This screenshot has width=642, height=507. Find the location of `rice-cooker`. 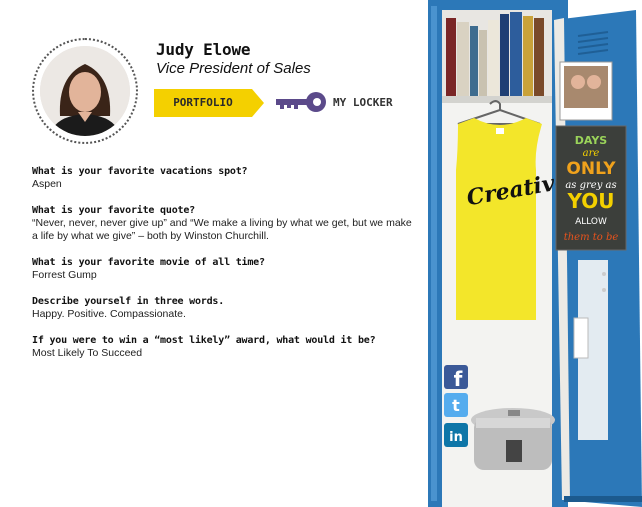

rice-cooker is located at coordinates (513, 439).